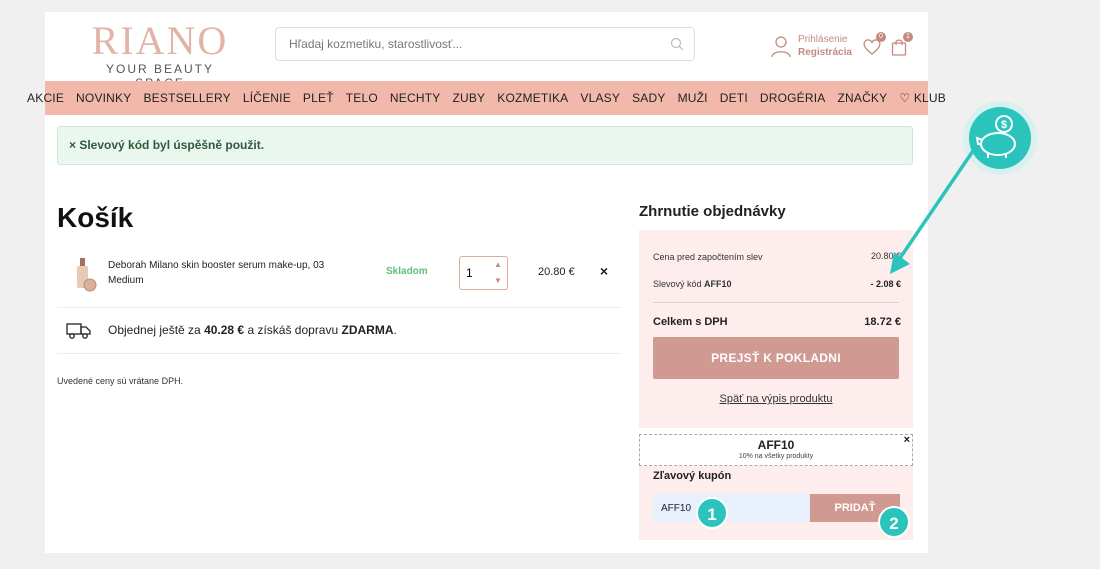 Image resolution: width=1100 pixels, height=569 pixels. Describe the element at coordinates (407, 271) in the screenshot. I see `stock-status: Skladom` at that location.